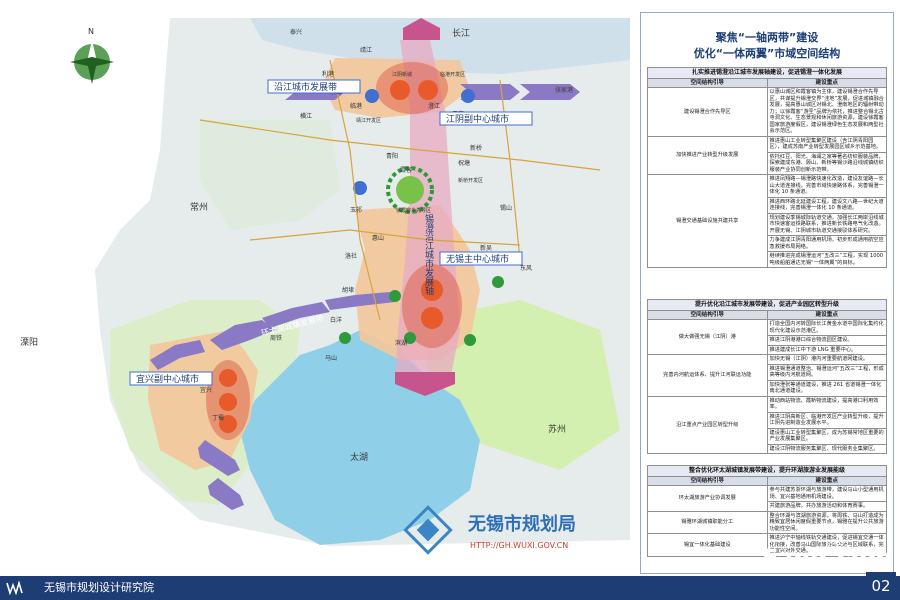 Image resolution: width=900 pixels, height=600 pixels. I want to click on label-yixing: 宜兴, so click(206, 390).